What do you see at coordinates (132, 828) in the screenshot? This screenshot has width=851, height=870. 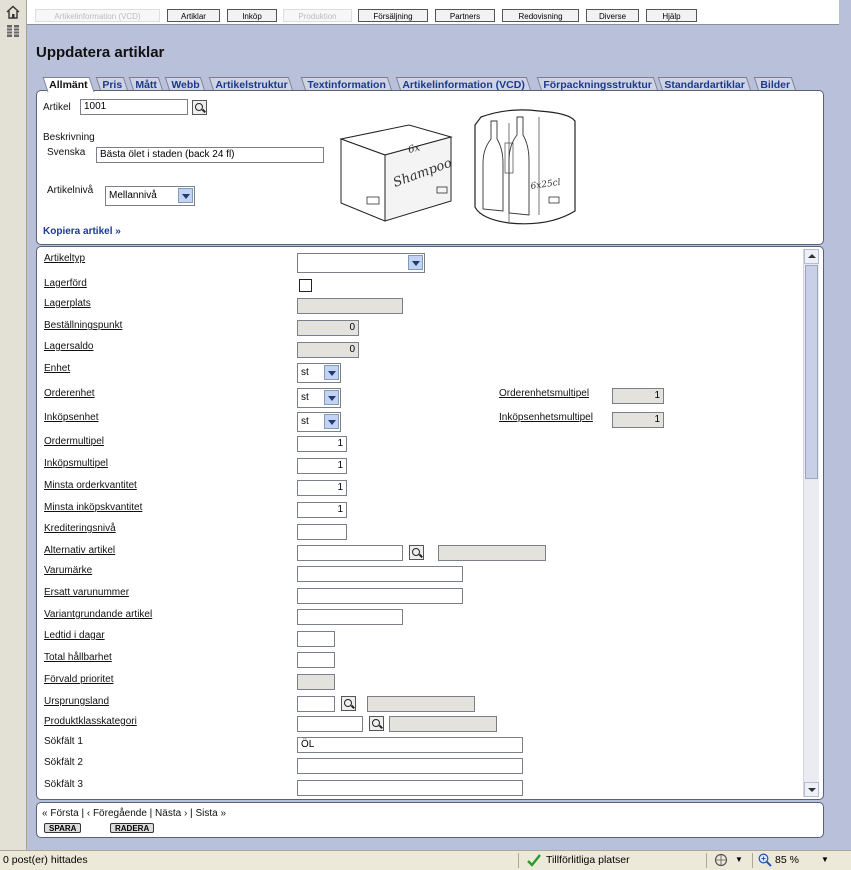 I see `delete-button: RADERA` at bounding box center [132, 828].